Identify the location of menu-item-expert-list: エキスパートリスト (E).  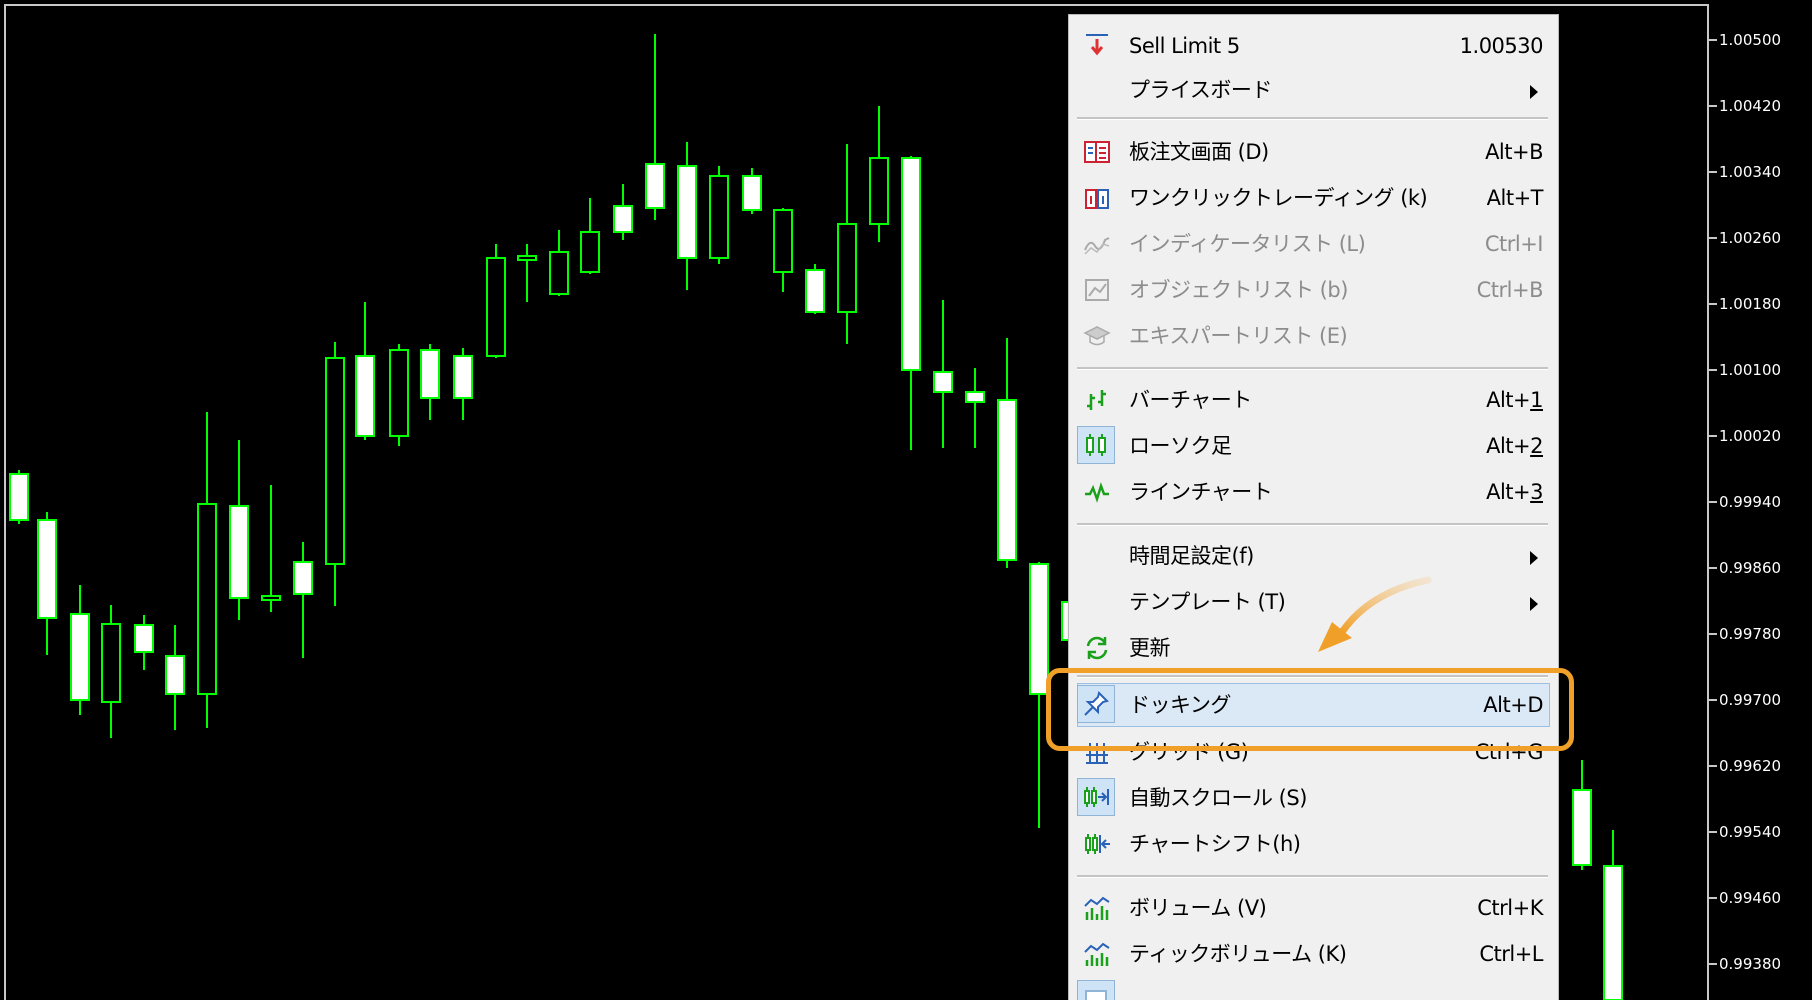
(1313, 336).